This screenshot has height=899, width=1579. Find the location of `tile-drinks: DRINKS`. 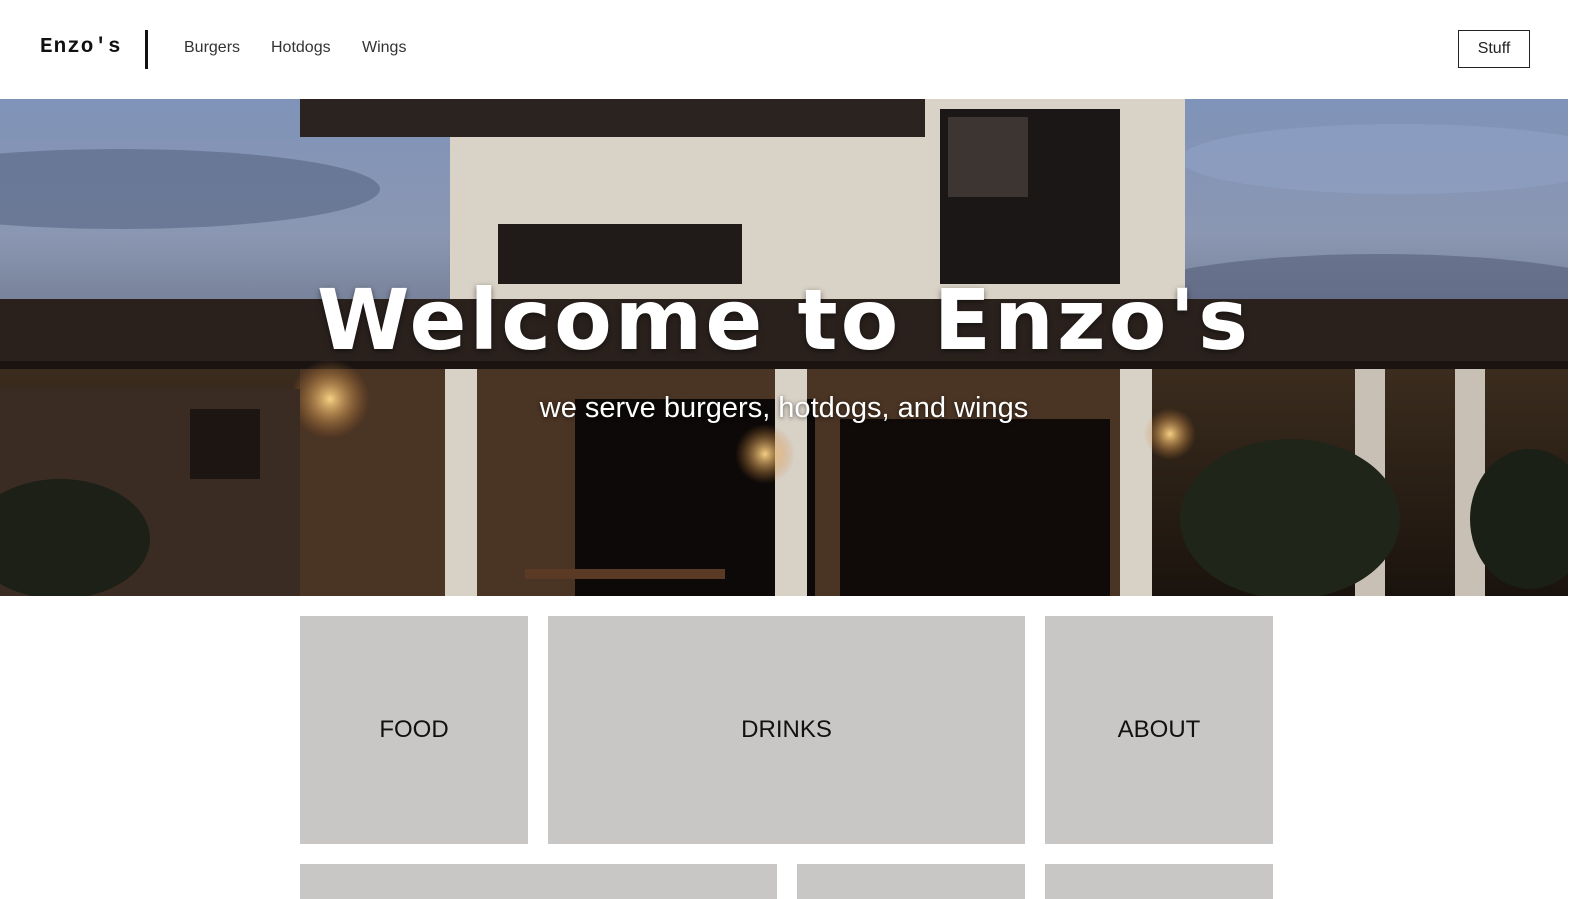

tile-drinks: DRINKS is located at coordinates (786, 730).